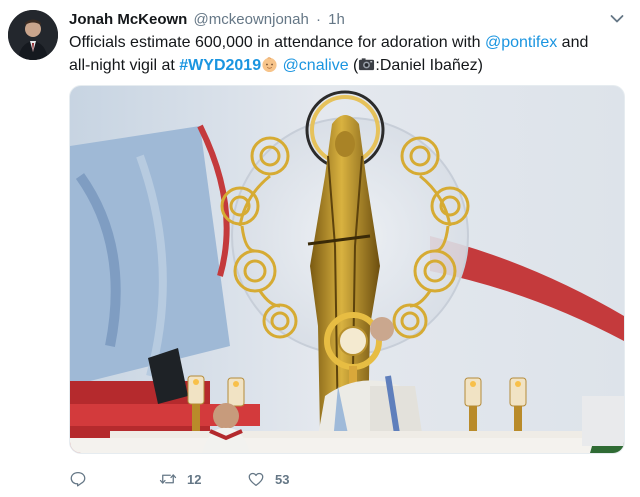 The height and width of the screenshot is (497, 640). I want to click on author-handle: @mckeownjonah, so click(251, 19).